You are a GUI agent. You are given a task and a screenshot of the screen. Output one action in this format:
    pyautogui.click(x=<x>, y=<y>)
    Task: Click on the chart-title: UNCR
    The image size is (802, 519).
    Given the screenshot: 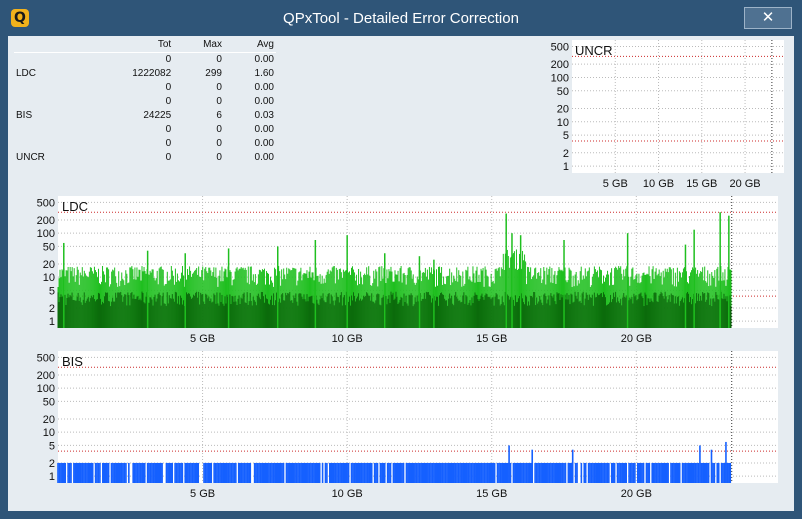 What is the action you would take?
    pyautogui.click(x=594, y=50)
    